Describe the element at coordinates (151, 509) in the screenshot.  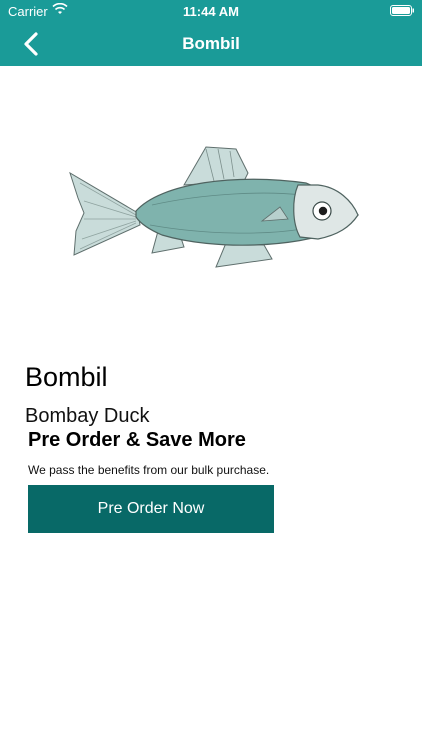
I see `pre-order-button: Pre Order Now` at that location.